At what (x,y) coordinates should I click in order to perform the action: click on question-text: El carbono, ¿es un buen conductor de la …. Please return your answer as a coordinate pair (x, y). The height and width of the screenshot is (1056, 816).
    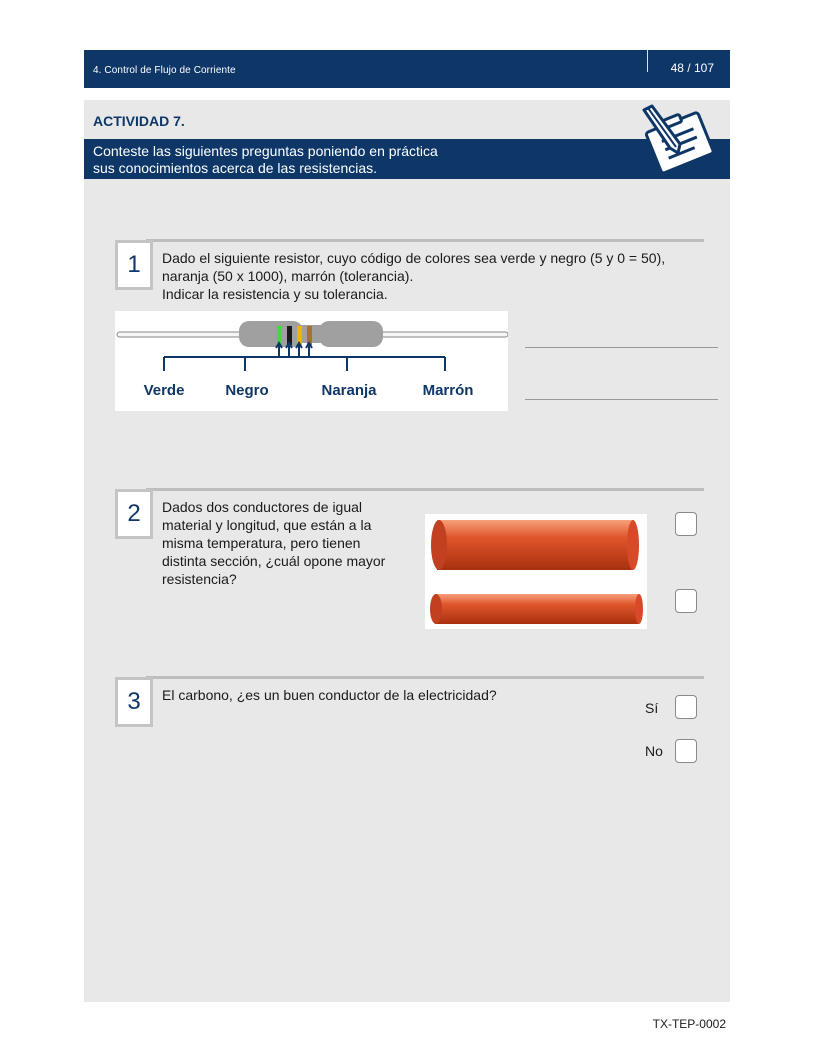
    Looking at the image, I should click on (372, 695).